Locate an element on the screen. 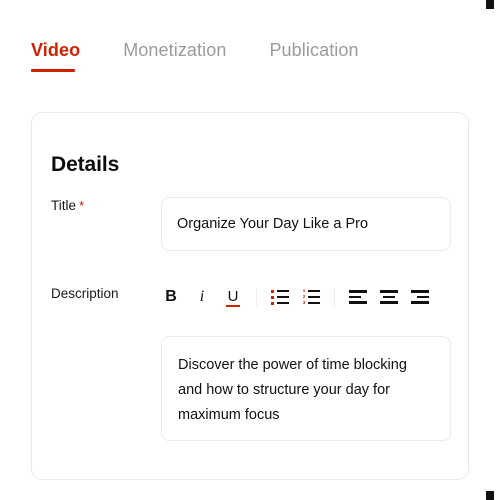  viewport-corner-marker-top-right is located at coordinates (490, 4).